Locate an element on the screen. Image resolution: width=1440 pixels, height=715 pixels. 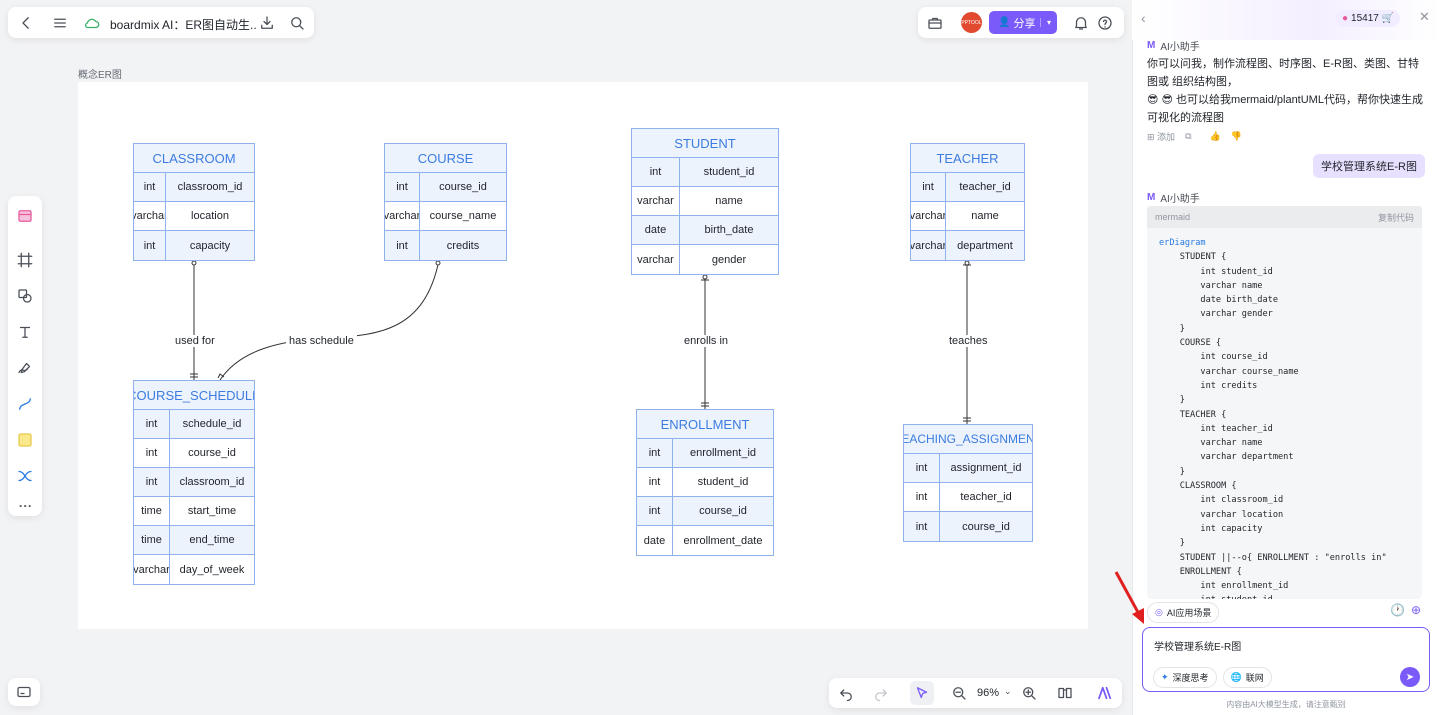
entity-attribute-row: varchar name is located at coordinates (705, 201).